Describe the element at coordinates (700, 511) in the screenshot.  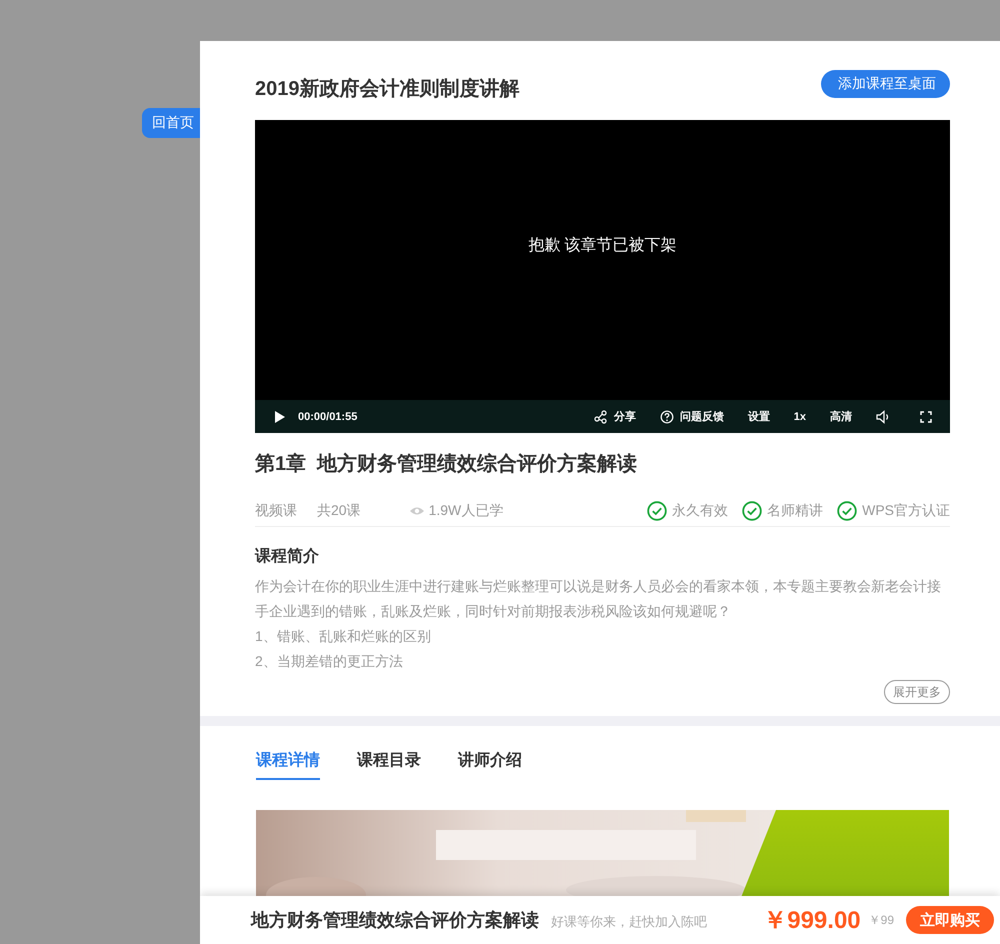
I see `feature-label: 永久有效` at that location.